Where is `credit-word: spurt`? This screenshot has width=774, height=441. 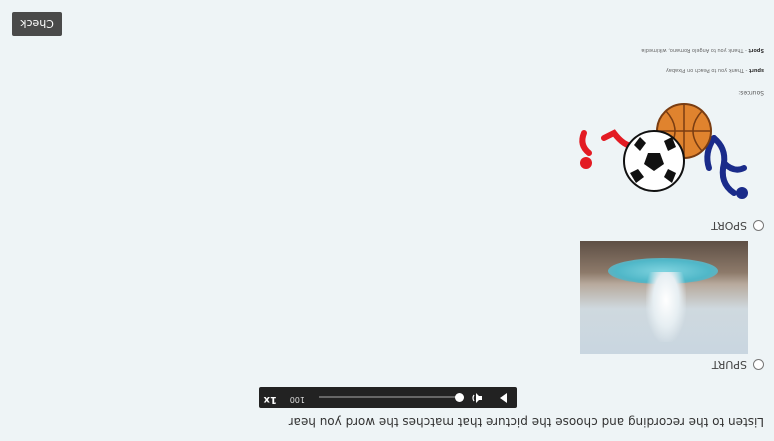
credit-word: spurt is located at coordinates (756, 70).